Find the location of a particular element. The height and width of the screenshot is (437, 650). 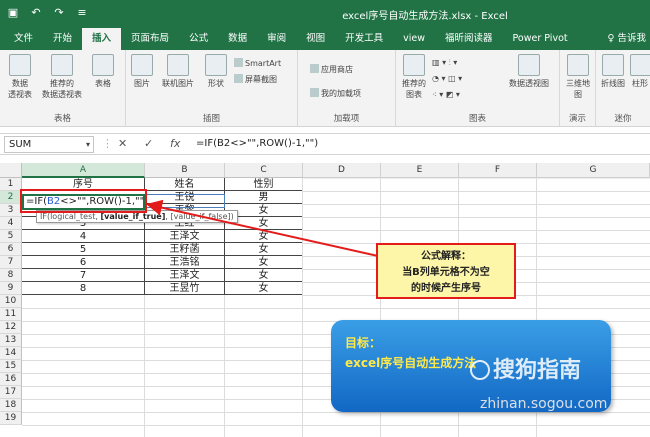

sogou-logo-icon is located at coordinates (480, 370).